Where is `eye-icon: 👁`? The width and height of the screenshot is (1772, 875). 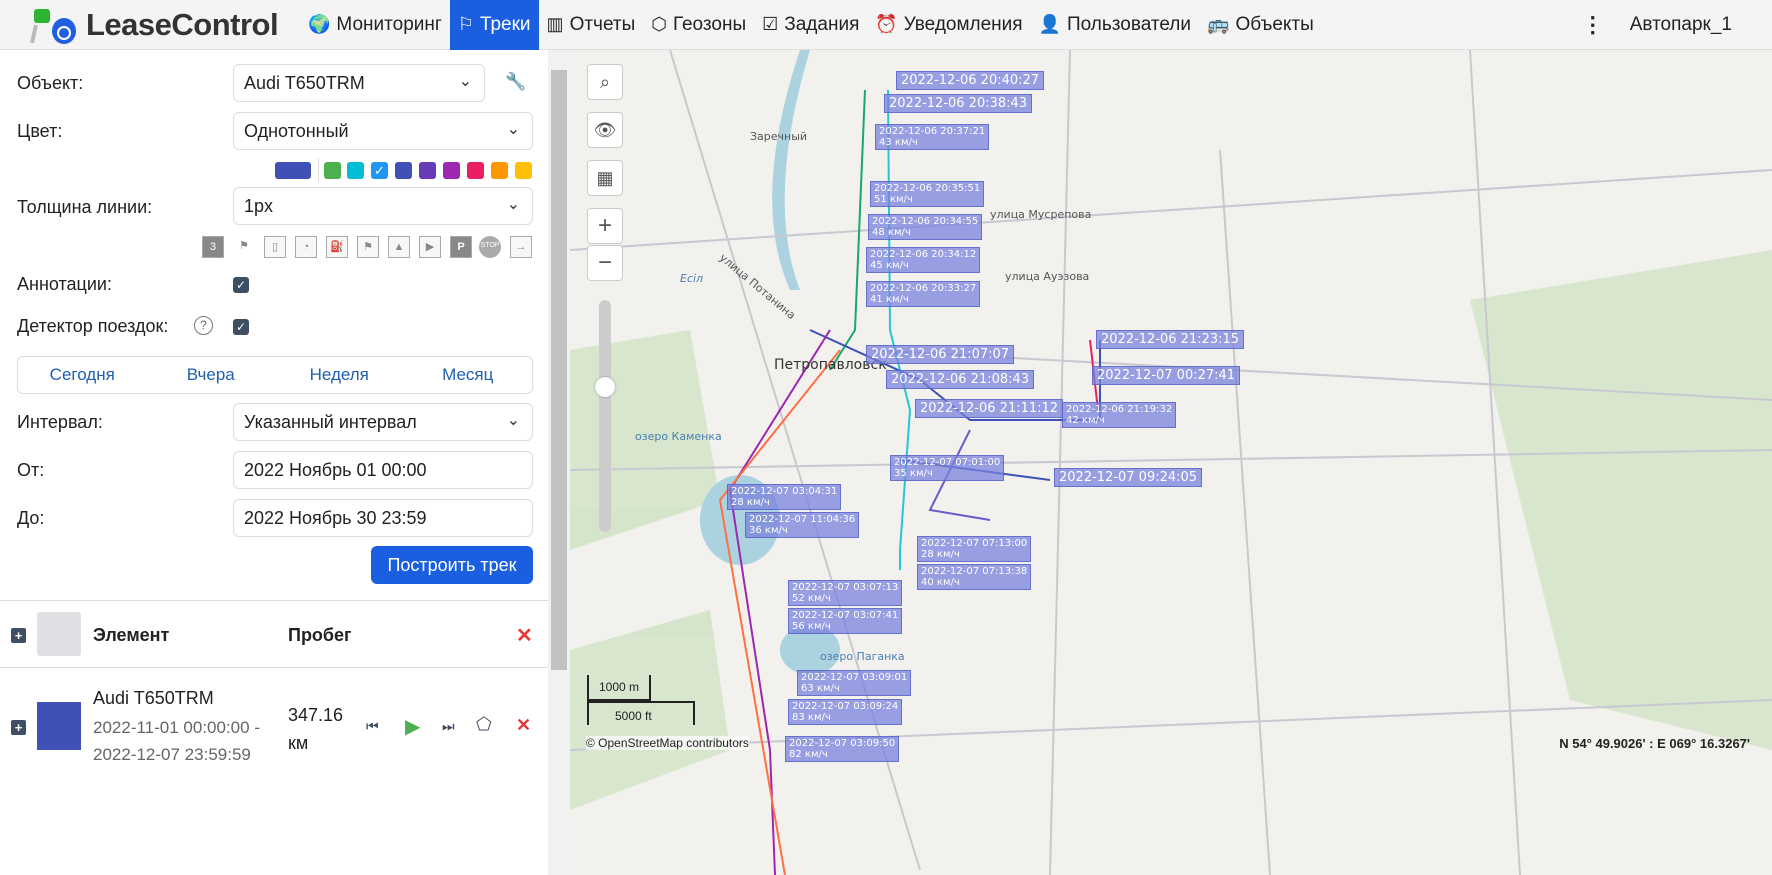
eye-icon: 👁 is located at coordinates (605, 130).